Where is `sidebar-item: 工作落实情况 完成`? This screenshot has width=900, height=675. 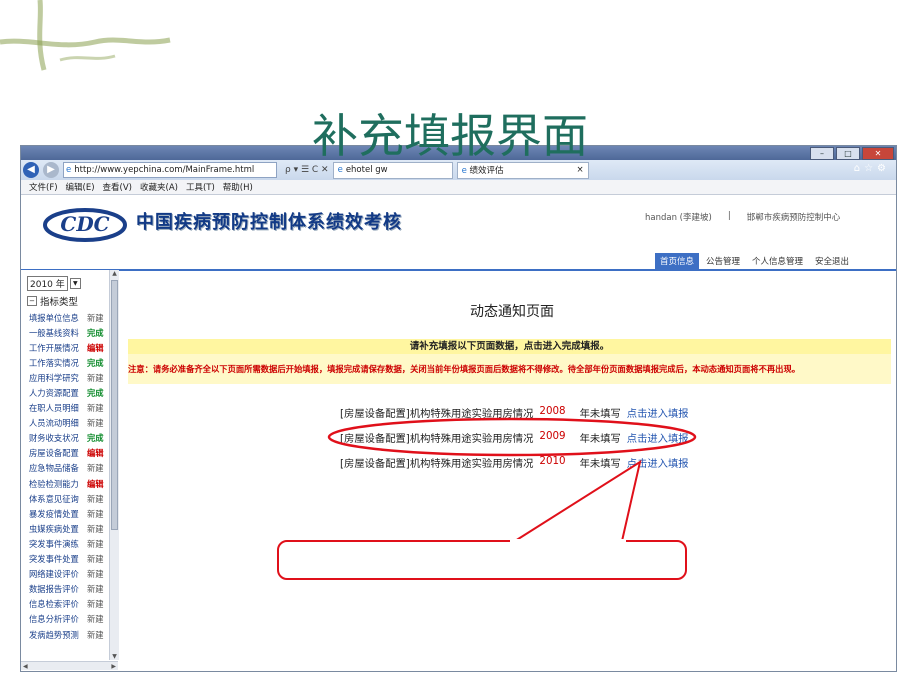 sidebar-item: 工作落实情况 完成 is located at coordinates (70, 362).